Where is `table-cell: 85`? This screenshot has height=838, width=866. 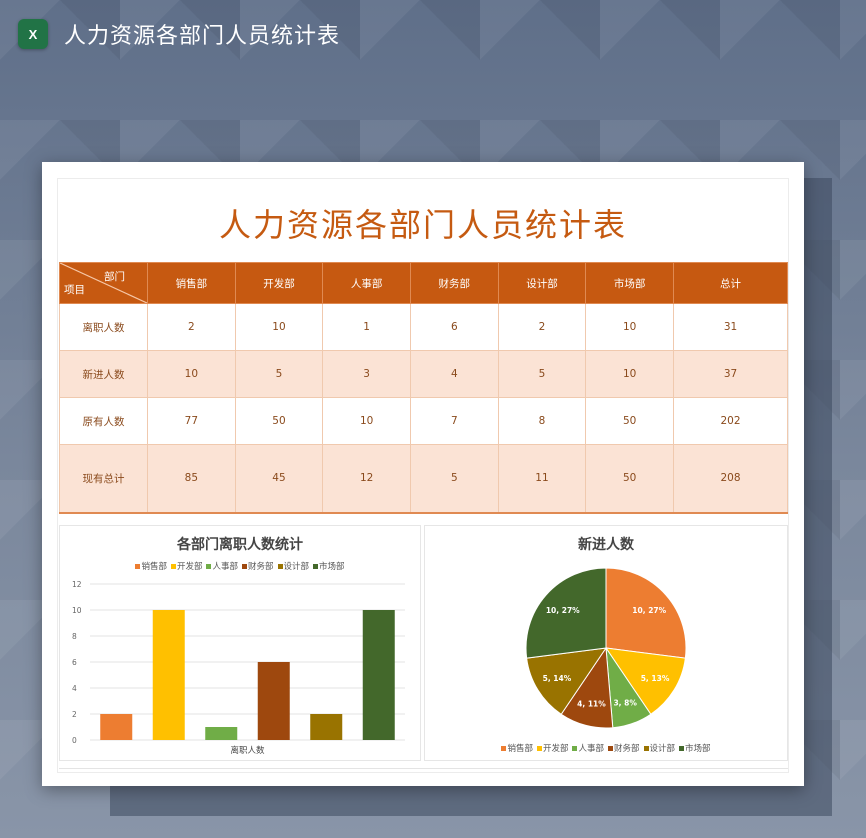
table-cell: 85 is located at coordinates (191, 479).